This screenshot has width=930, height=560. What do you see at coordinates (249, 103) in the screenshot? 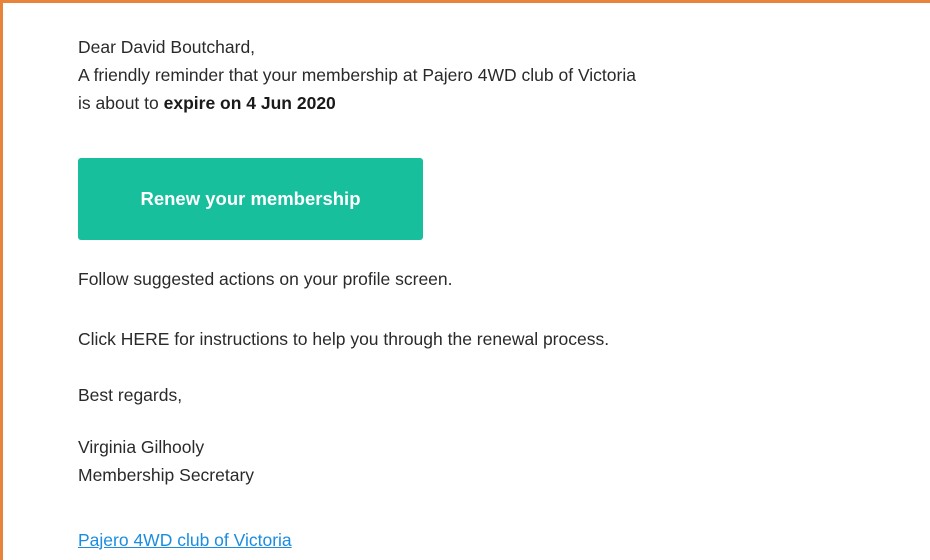
I see `expiry-date-emphasis: expire on 4 Jun 2020` at bounding box center [249, 103].